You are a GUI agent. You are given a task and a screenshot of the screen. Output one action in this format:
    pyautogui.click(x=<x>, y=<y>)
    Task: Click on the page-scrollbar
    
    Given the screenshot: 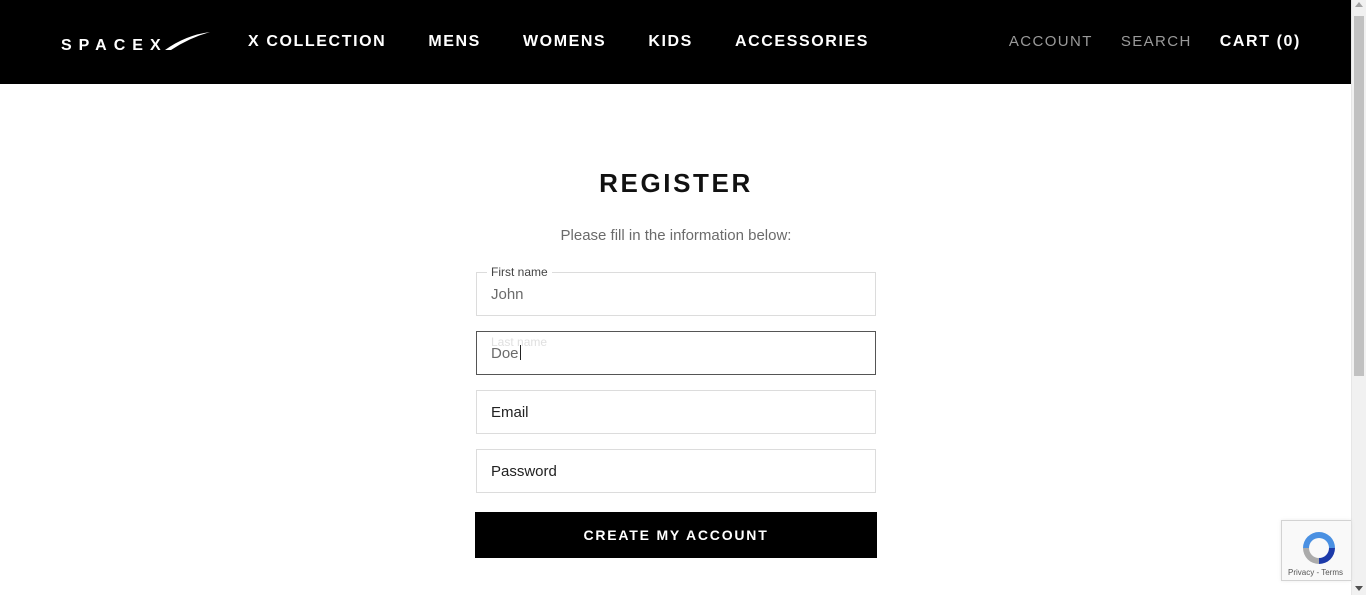 What is the action you would take?
    pyautogui.click(x=1358, y=297)
    